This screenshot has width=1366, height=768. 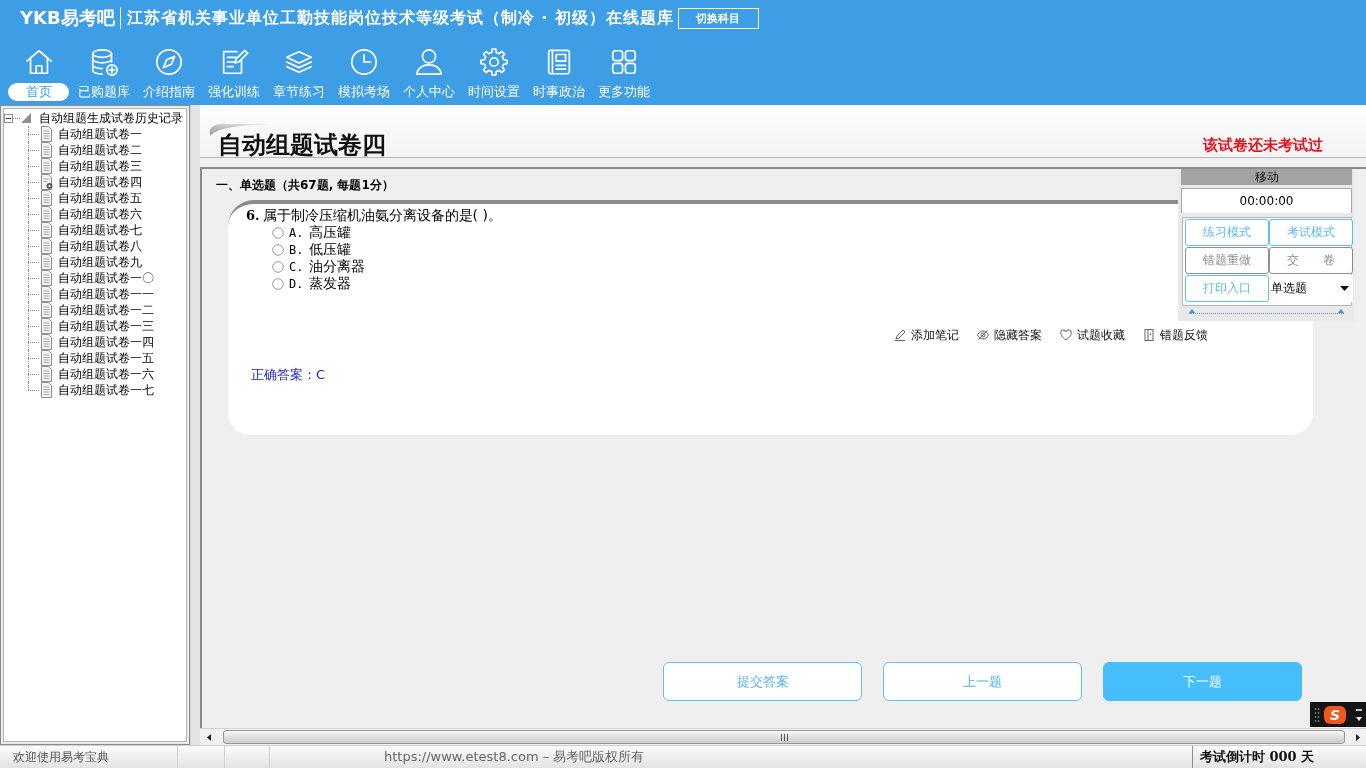 I want to click on heart-icon, so click(x=1066, y=335).